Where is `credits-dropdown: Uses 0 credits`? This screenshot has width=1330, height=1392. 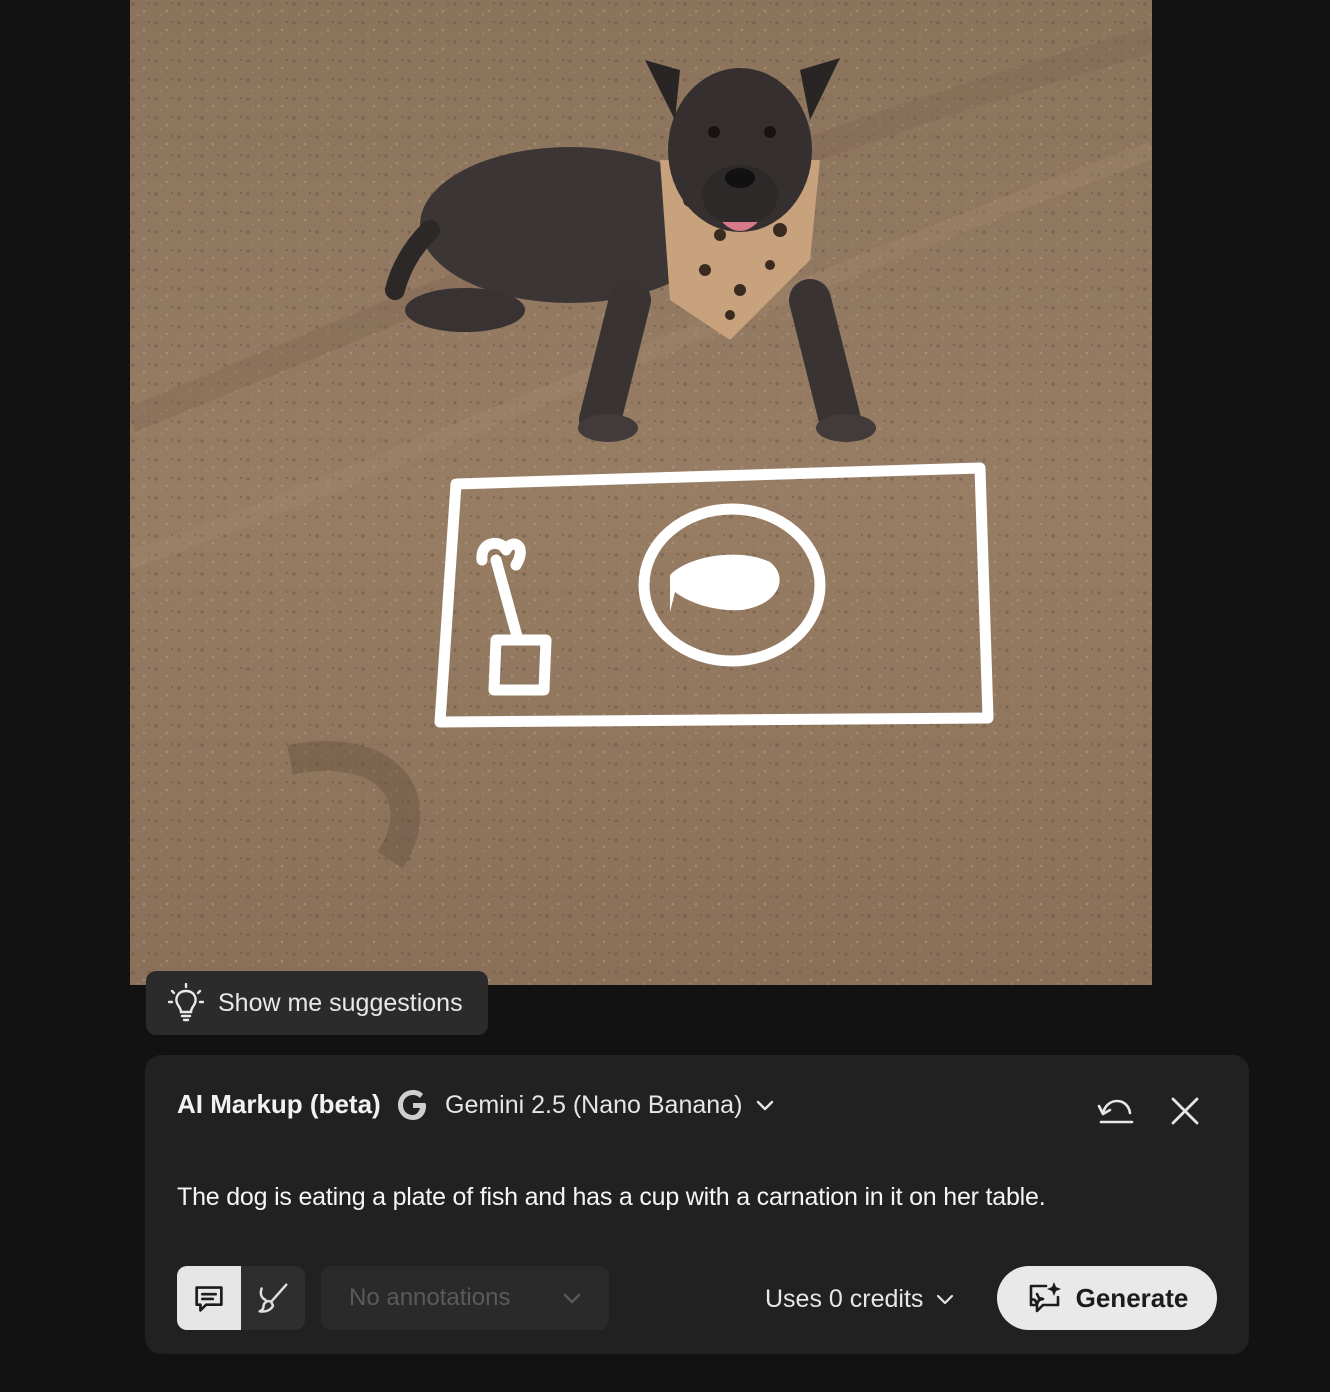
credits-dropdown: Uses 0 credits is located at coordinates (860, 1299).